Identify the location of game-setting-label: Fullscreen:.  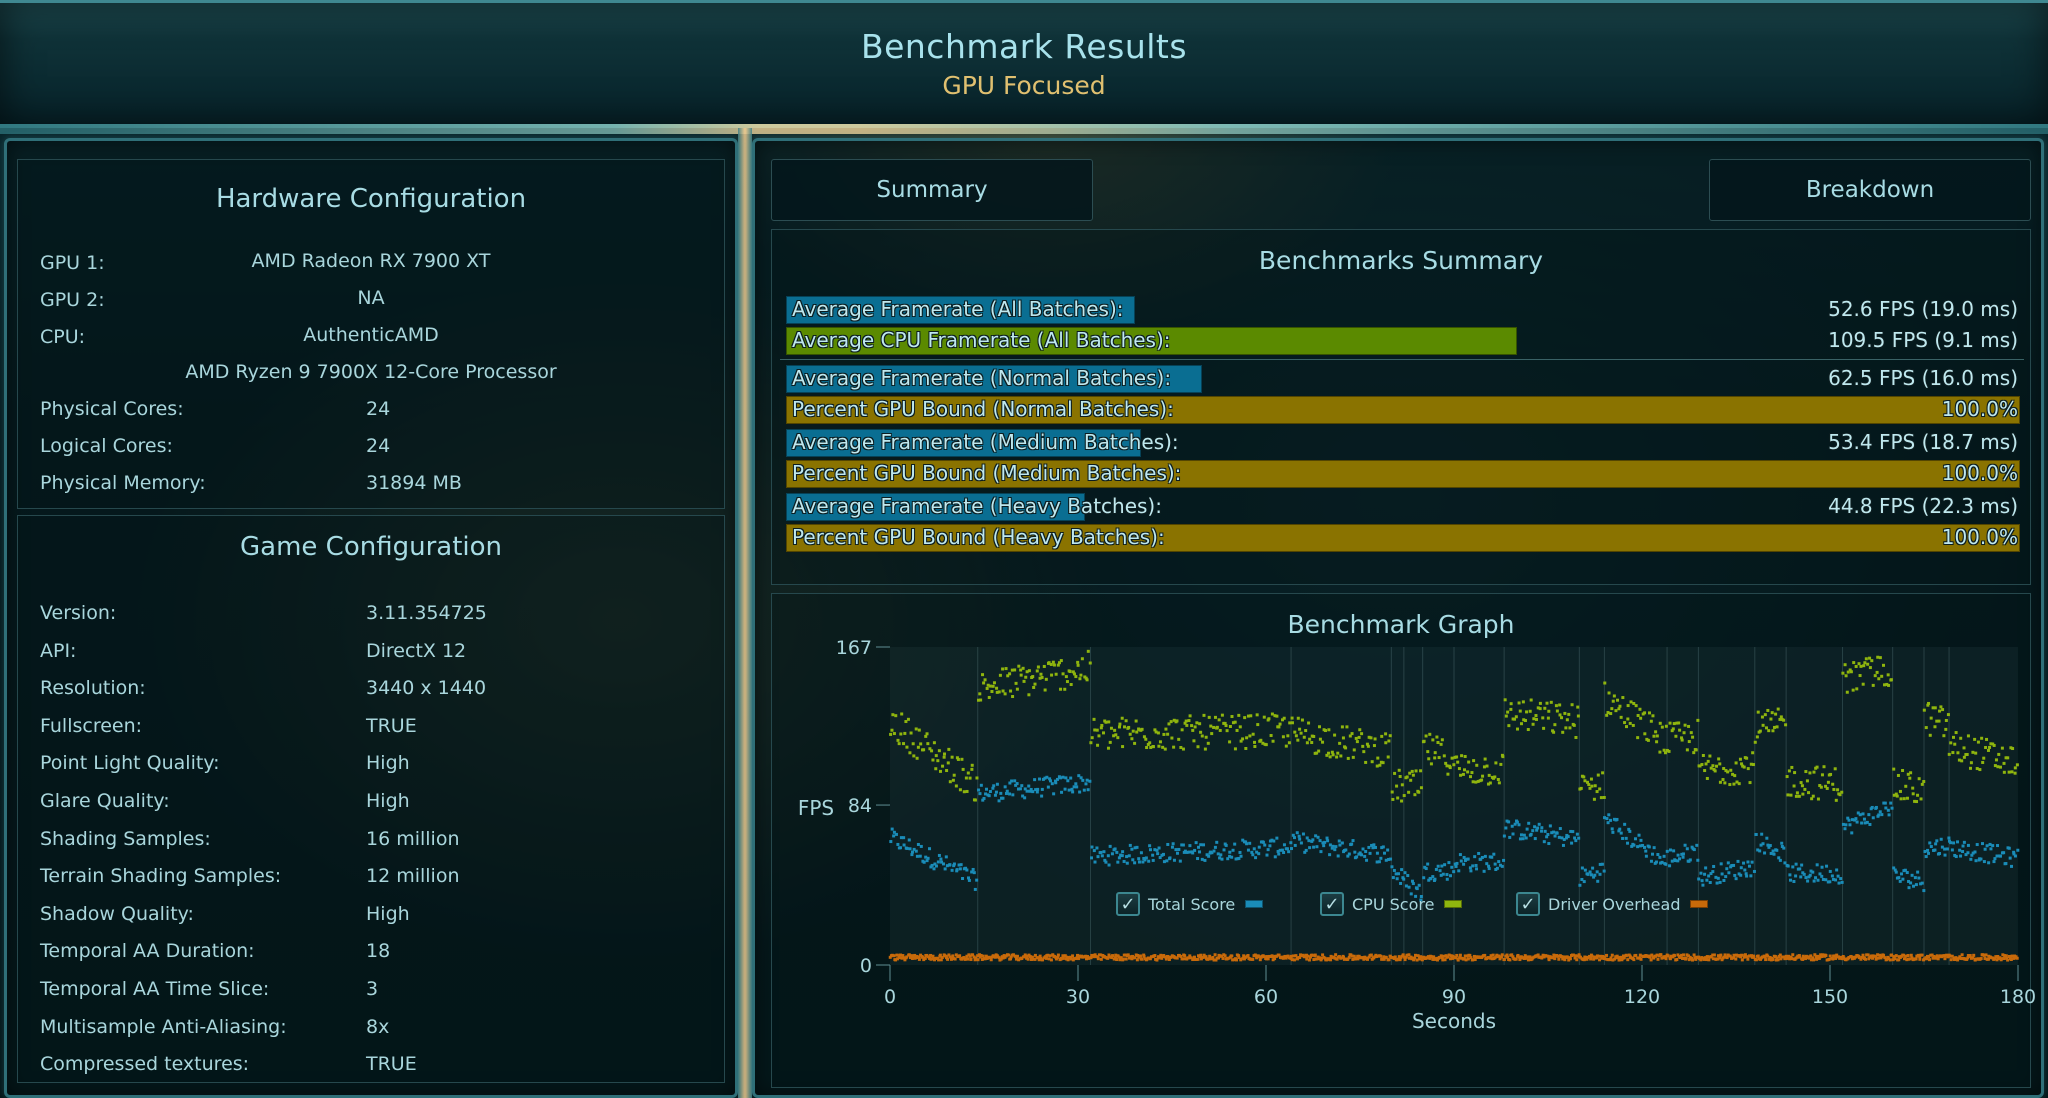
(91, 725).